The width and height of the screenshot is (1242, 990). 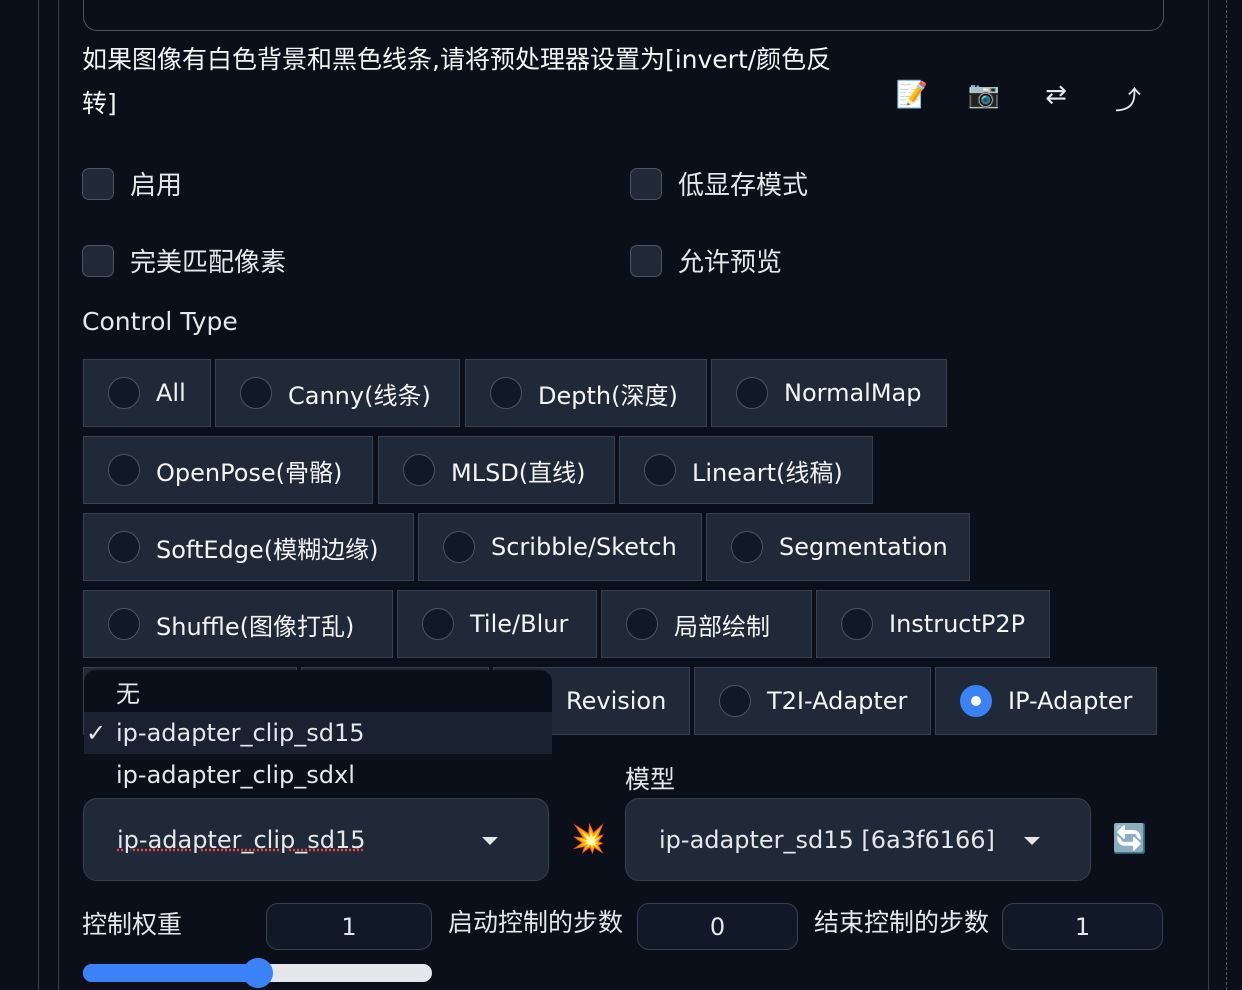 What do you see at coordinates (902, 922) in the screenshot?
I see `end-step-label: 结束控制的步数` at bounding box center [902, 922].